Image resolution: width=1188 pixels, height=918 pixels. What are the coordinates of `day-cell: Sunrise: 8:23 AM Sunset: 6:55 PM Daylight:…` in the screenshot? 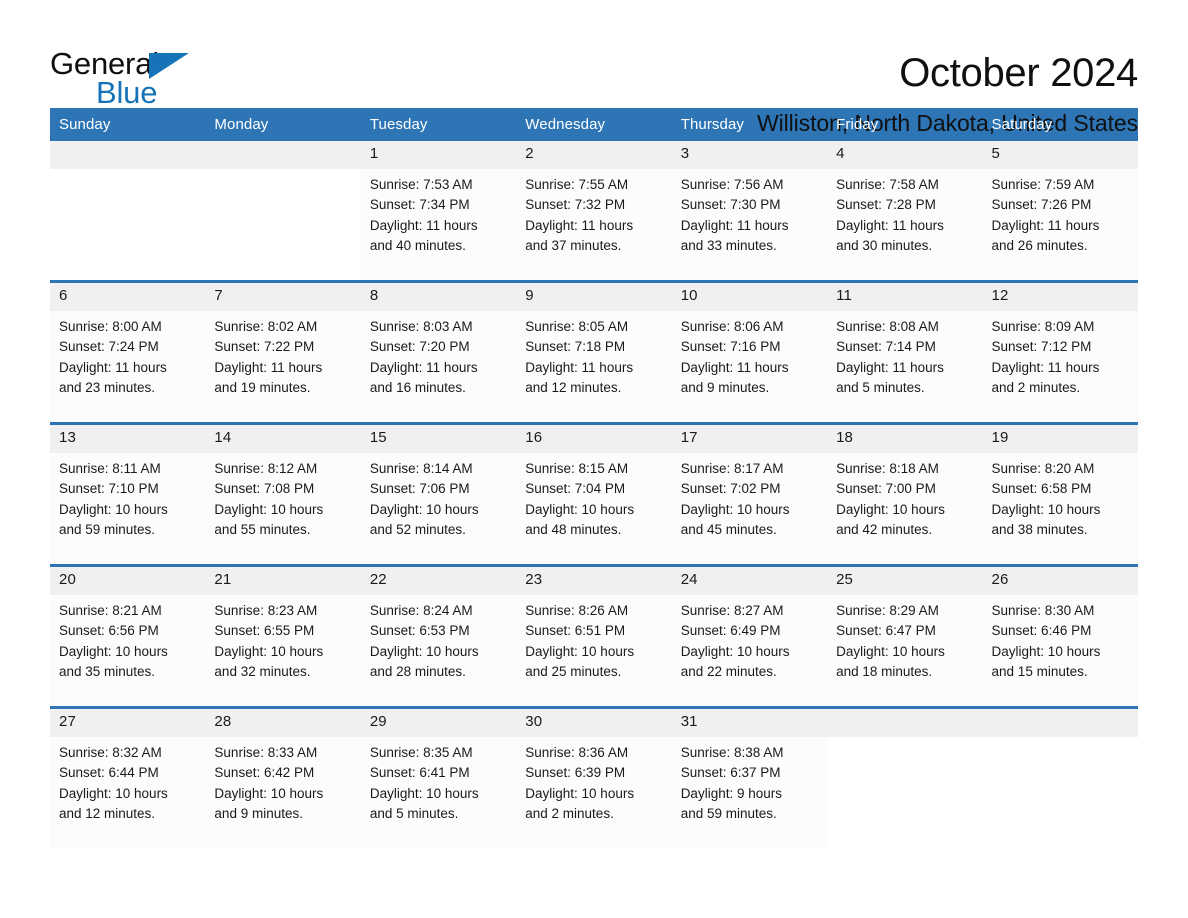 It's located at (283, 650).